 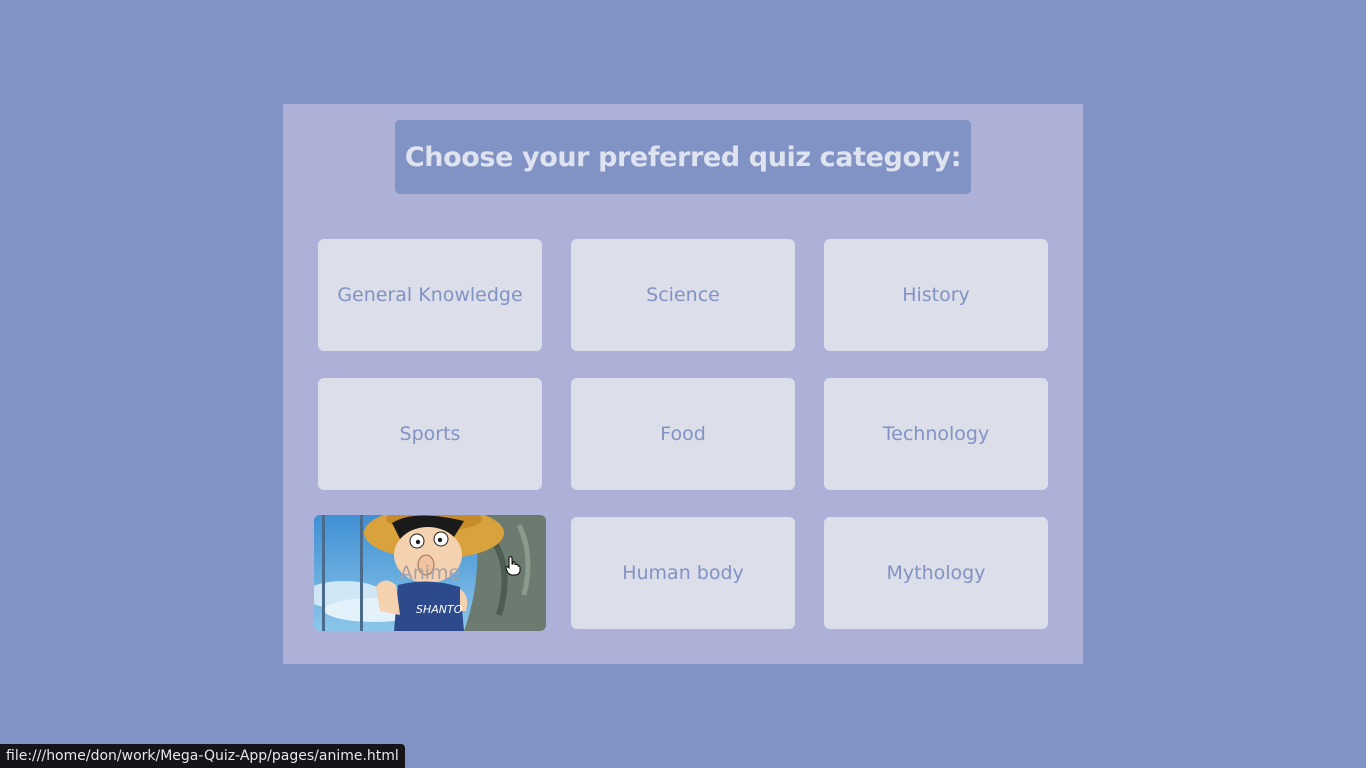 What do you see at coordinates (430, 573) in the screenshot?
I see `category-label: Anime` at bounding box center [430, 573].